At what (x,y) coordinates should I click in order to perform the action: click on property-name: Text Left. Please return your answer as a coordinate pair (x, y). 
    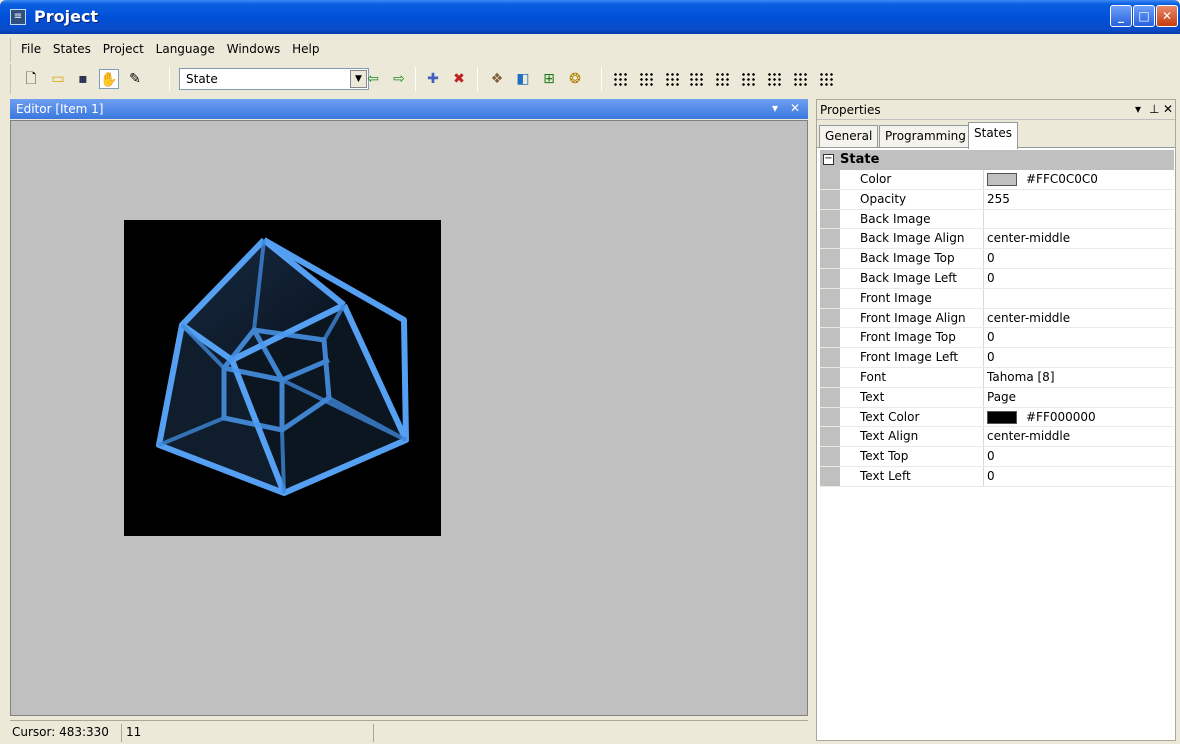
    Looking at the image, I should click on (885, 475).